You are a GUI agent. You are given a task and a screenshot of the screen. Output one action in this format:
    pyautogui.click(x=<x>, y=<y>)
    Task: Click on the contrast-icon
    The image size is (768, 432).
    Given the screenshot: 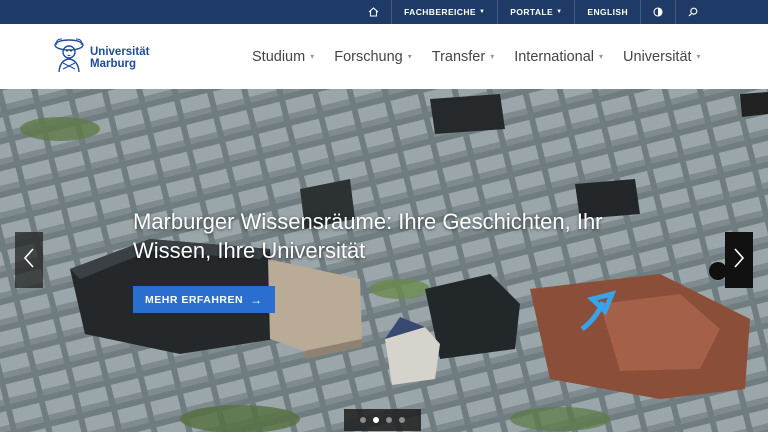 What is the action you would take?
    pyautogui.click(x=658, y=12)
    